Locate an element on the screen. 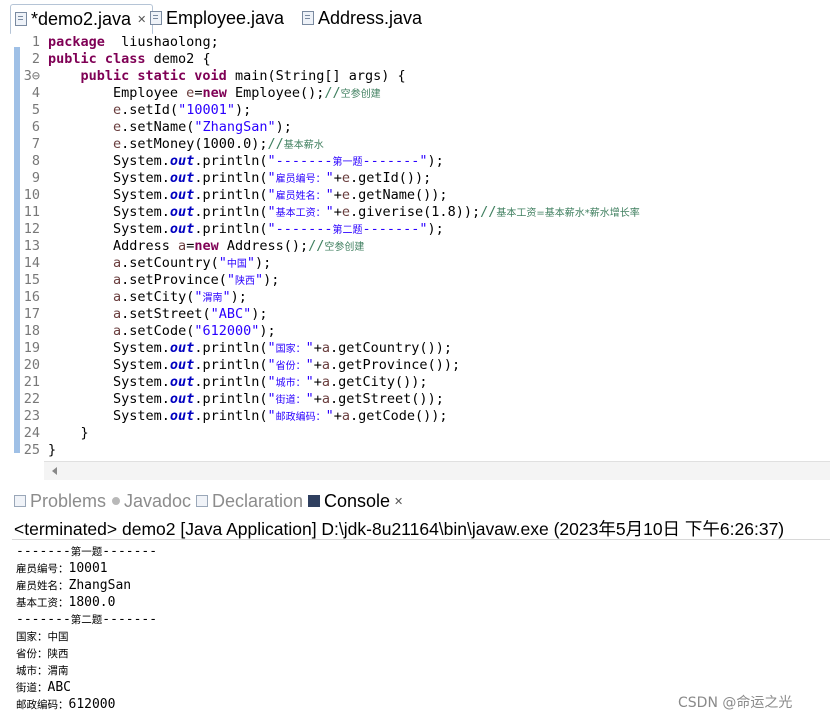 The height and width of the screenshot is (720, 830). code-line: 2 public class demo2 { is located at coordinates (415, 59).